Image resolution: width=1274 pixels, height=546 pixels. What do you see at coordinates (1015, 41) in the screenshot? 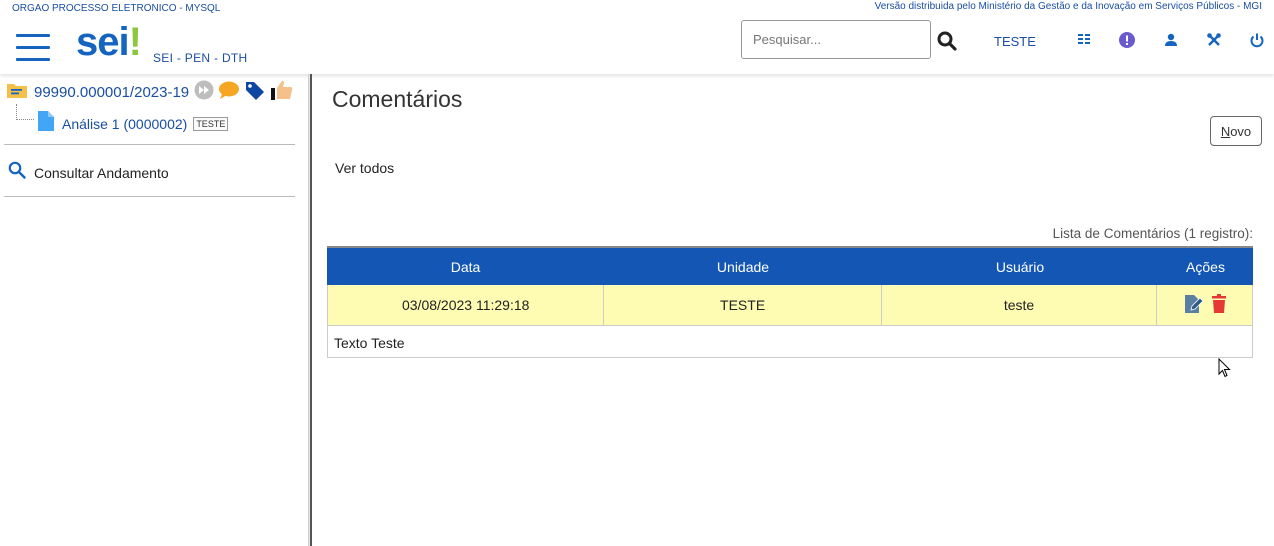
I see `unit-selector: TESTE` at bounding box center [1015, 41].